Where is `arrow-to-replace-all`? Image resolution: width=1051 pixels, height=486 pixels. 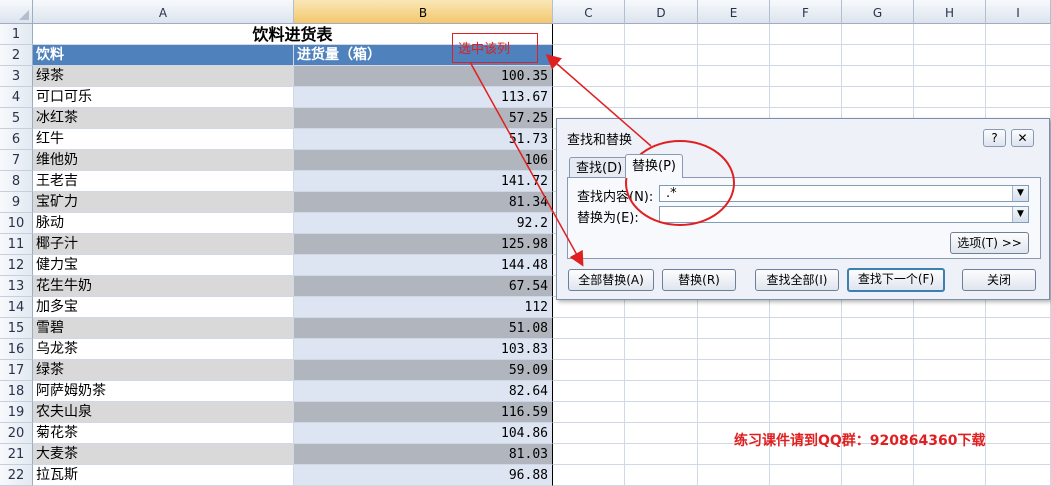
arrow-to-replace-all is located at coordinates (526, 164).